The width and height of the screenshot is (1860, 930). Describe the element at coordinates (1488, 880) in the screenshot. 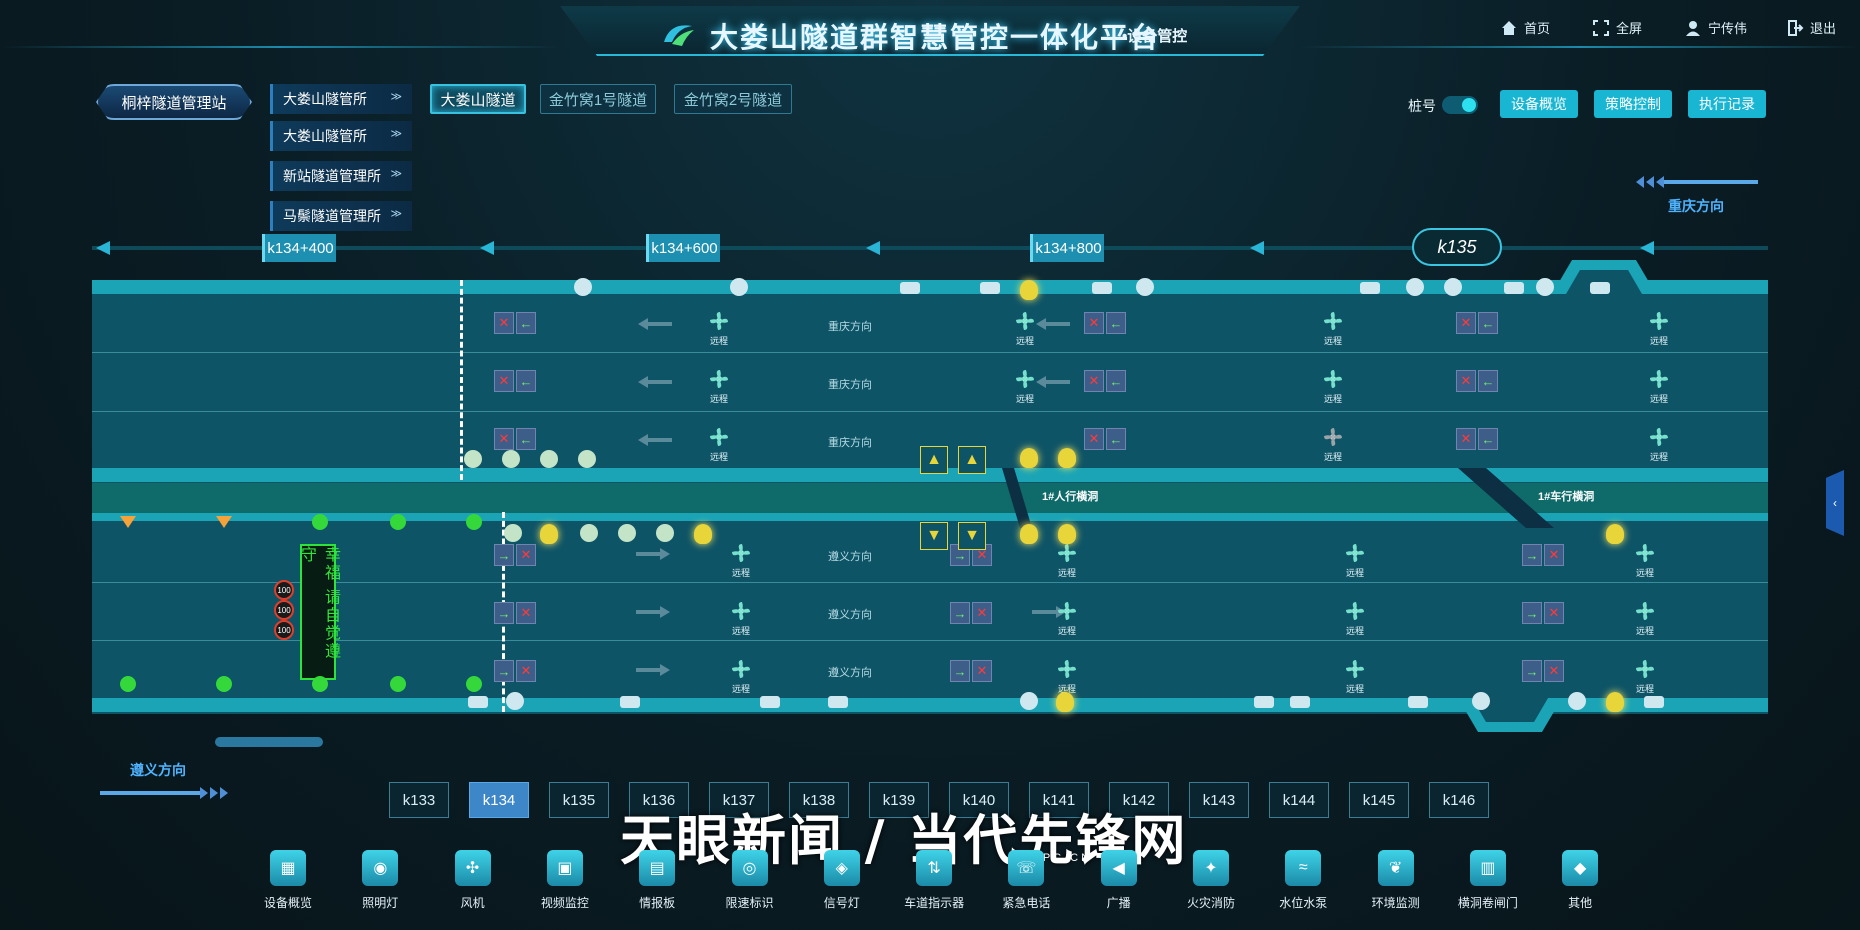

I see `toolbar-item: ▥ 横洞卷闸门` at that location.